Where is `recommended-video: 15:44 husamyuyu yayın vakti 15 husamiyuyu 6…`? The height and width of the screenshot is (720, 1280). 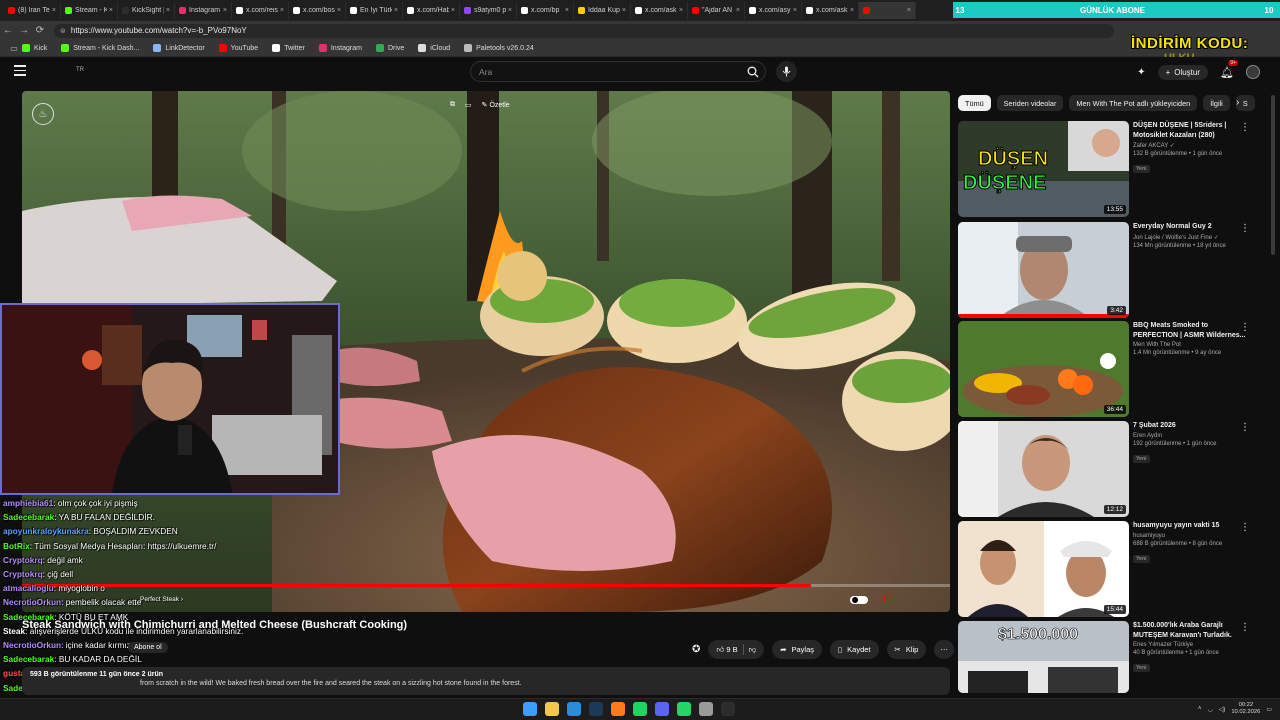
recommended-video: 15:44 husamyuyu yayın vakti 15 husamiyuyu 6… is located at coordinates (1113, 569).